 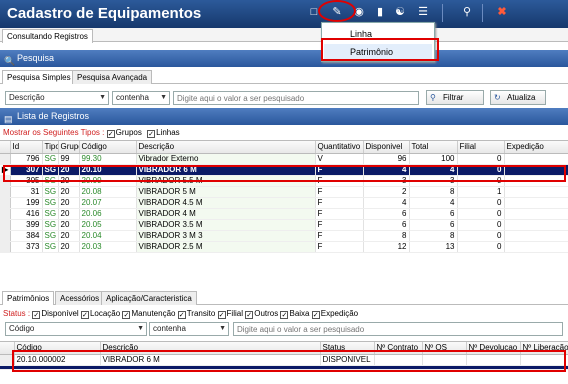 I want to click on cell-descricao: VIBRADOR 5 M, so click(x=226, y=192).